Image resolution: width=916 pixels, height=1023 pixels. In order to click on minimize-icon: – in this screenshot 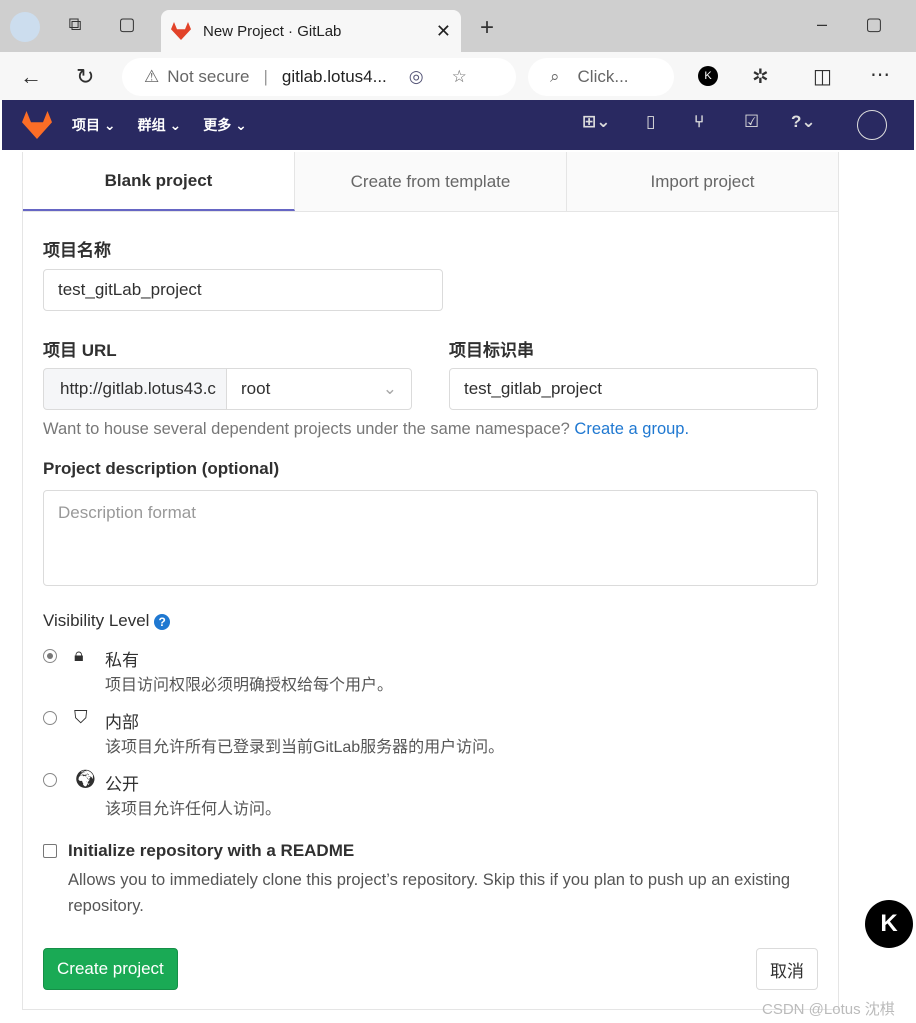, I will do `click(822, 26)`.